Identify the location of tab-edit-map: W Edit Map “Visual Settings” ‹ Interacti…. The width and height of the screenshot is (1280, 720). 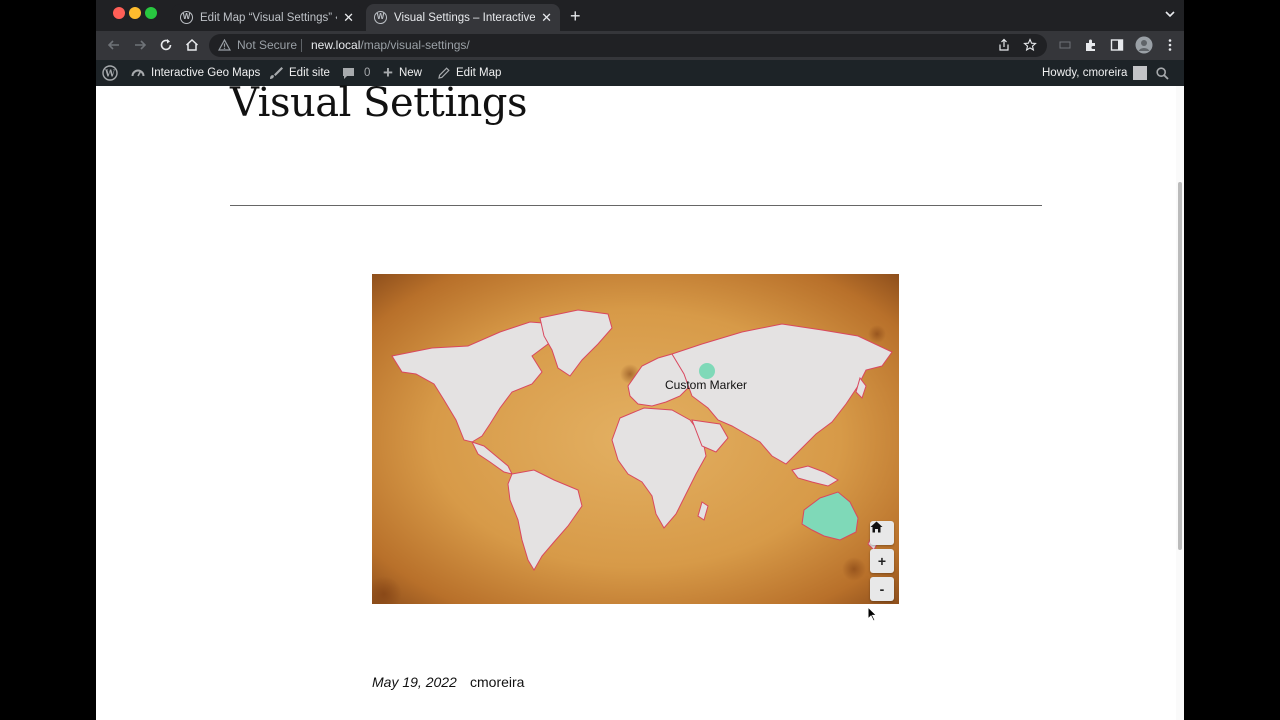
(267, 17).